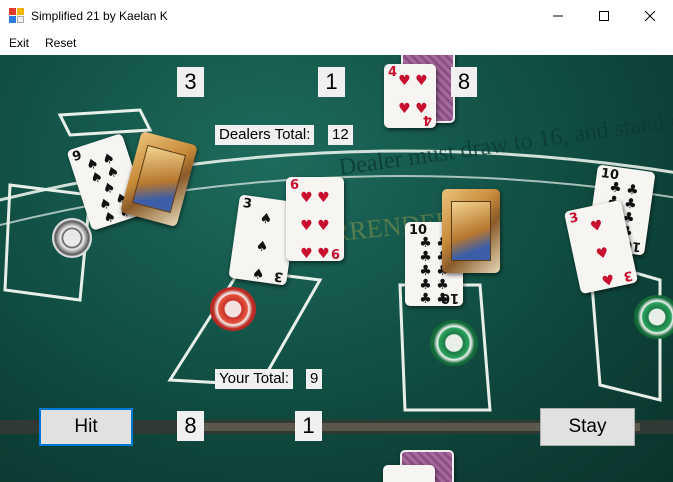 The image size is (673, 482). What do you see at coordinates (315, 219) in the screenshot?
I see `card-six-hearts: 6 ♥ ♥ ♥ ♥ ♥ ♥ 9` at bounding box center [315, 219].